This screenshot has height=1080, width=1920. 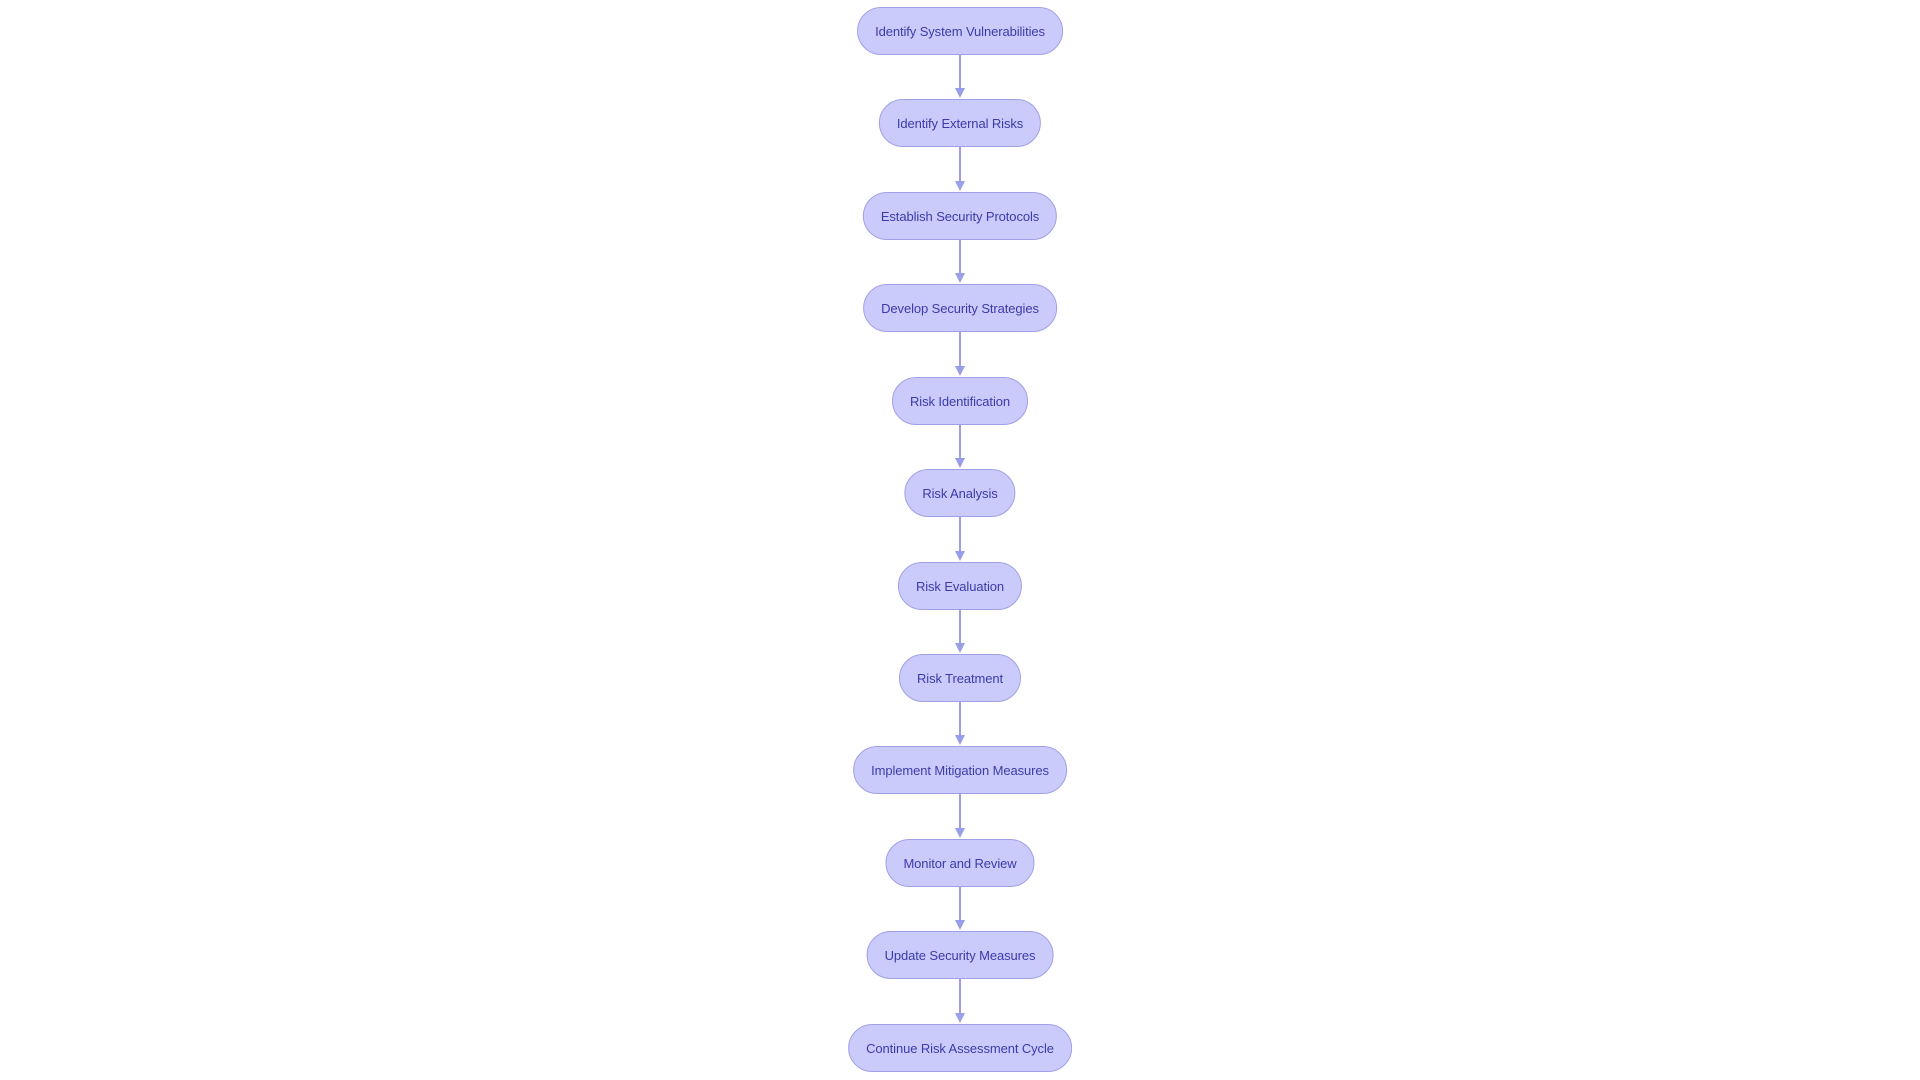 I want to click on edge-n8-n9, so click(x=960, y=723).